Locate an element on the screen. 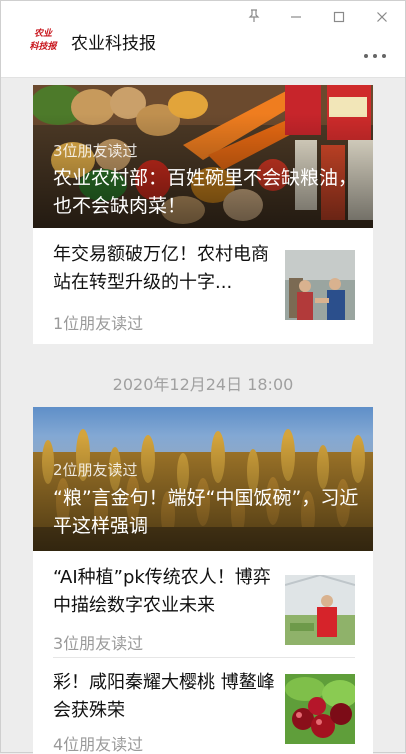  app-logo: 农业 科技报 is located at coordinates (43, 40).